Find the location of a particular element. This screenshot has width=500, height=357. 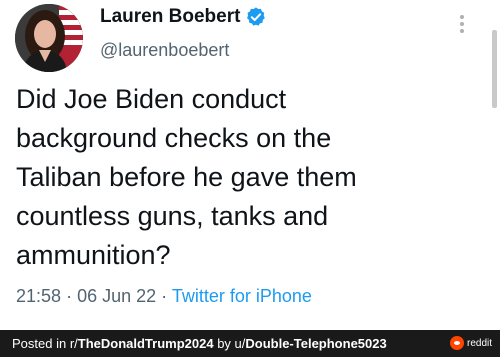

avatar-photo is located at coordinates (49, 38).